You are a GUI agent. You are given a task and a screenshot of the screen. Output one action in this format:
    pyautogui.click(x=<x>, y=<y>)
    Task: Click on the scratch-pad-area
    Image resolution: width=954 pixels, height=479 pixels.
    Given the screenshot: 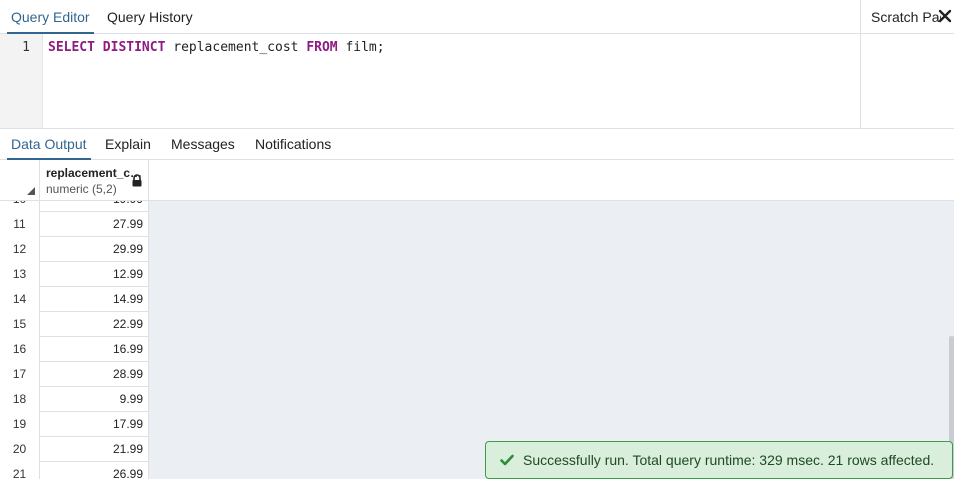 What is the action you would take?
    pyautogui.click(x=907, y=81)
    